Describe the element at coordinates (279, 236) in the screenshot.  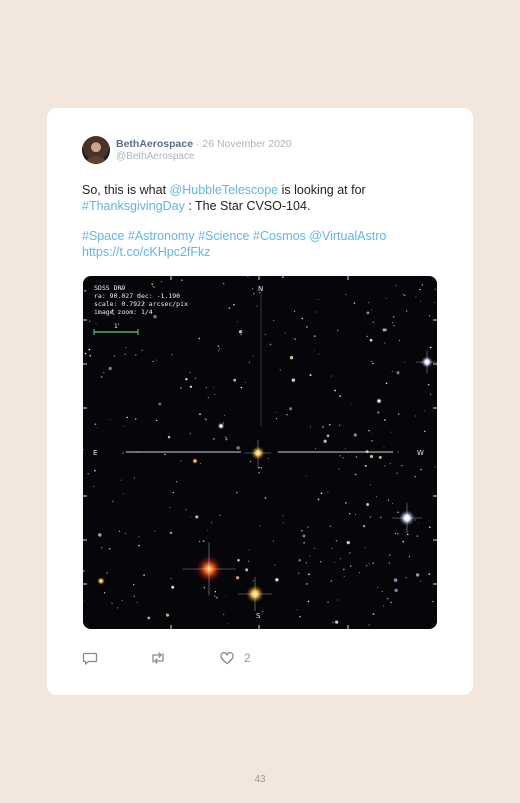
I see `hashtag-cosmos: #Cosmos` at that location.